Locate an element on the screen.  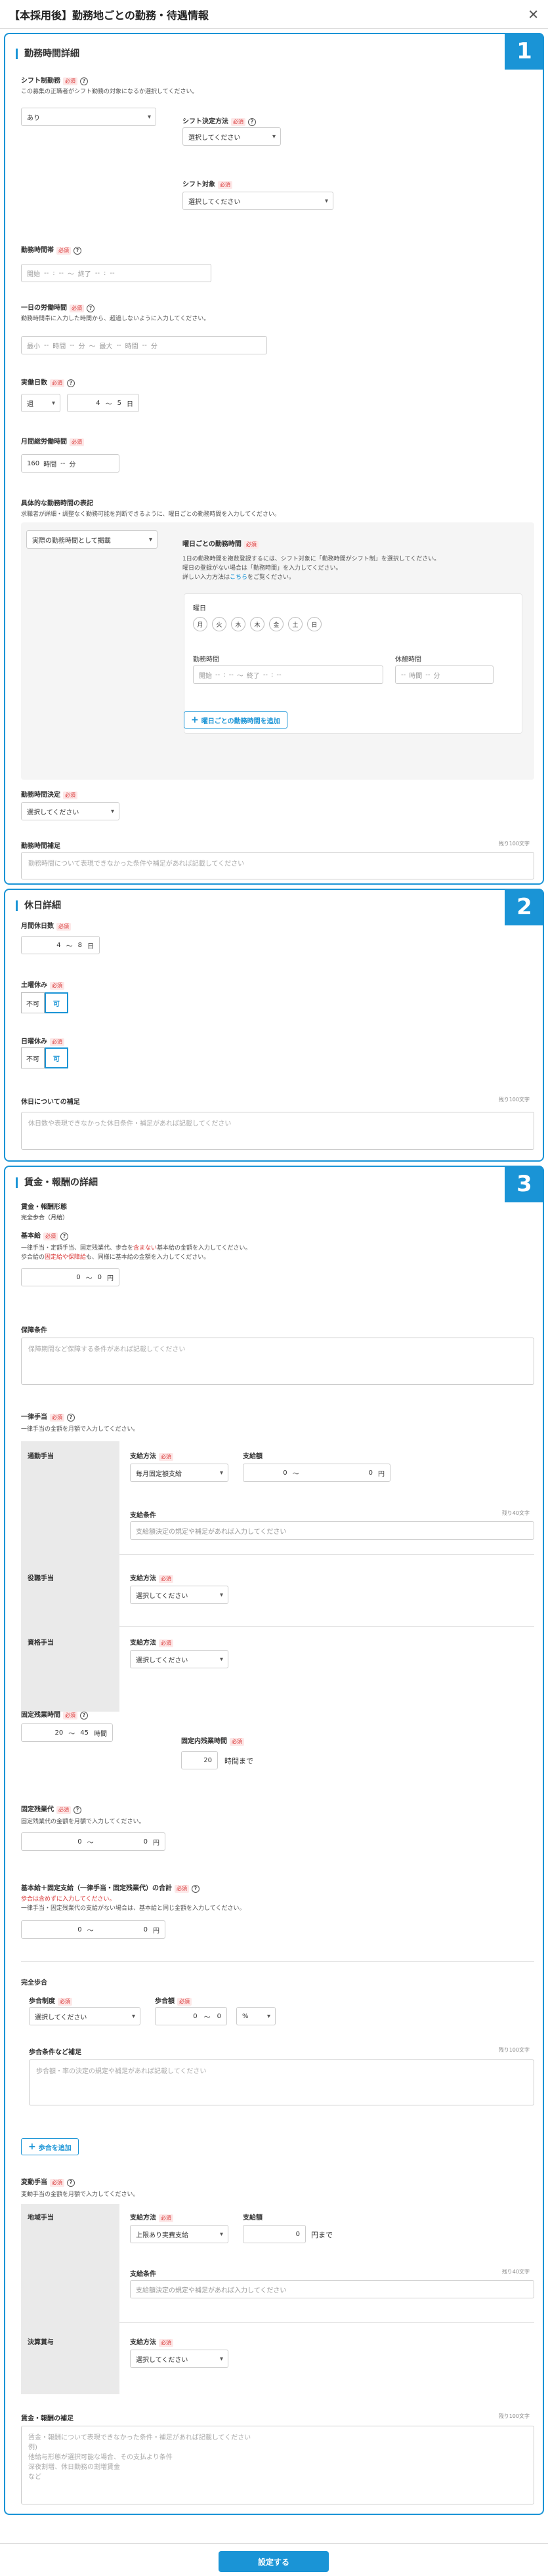
fixed-ot-limit-input: 20 is located at coordinates (200, 1760).